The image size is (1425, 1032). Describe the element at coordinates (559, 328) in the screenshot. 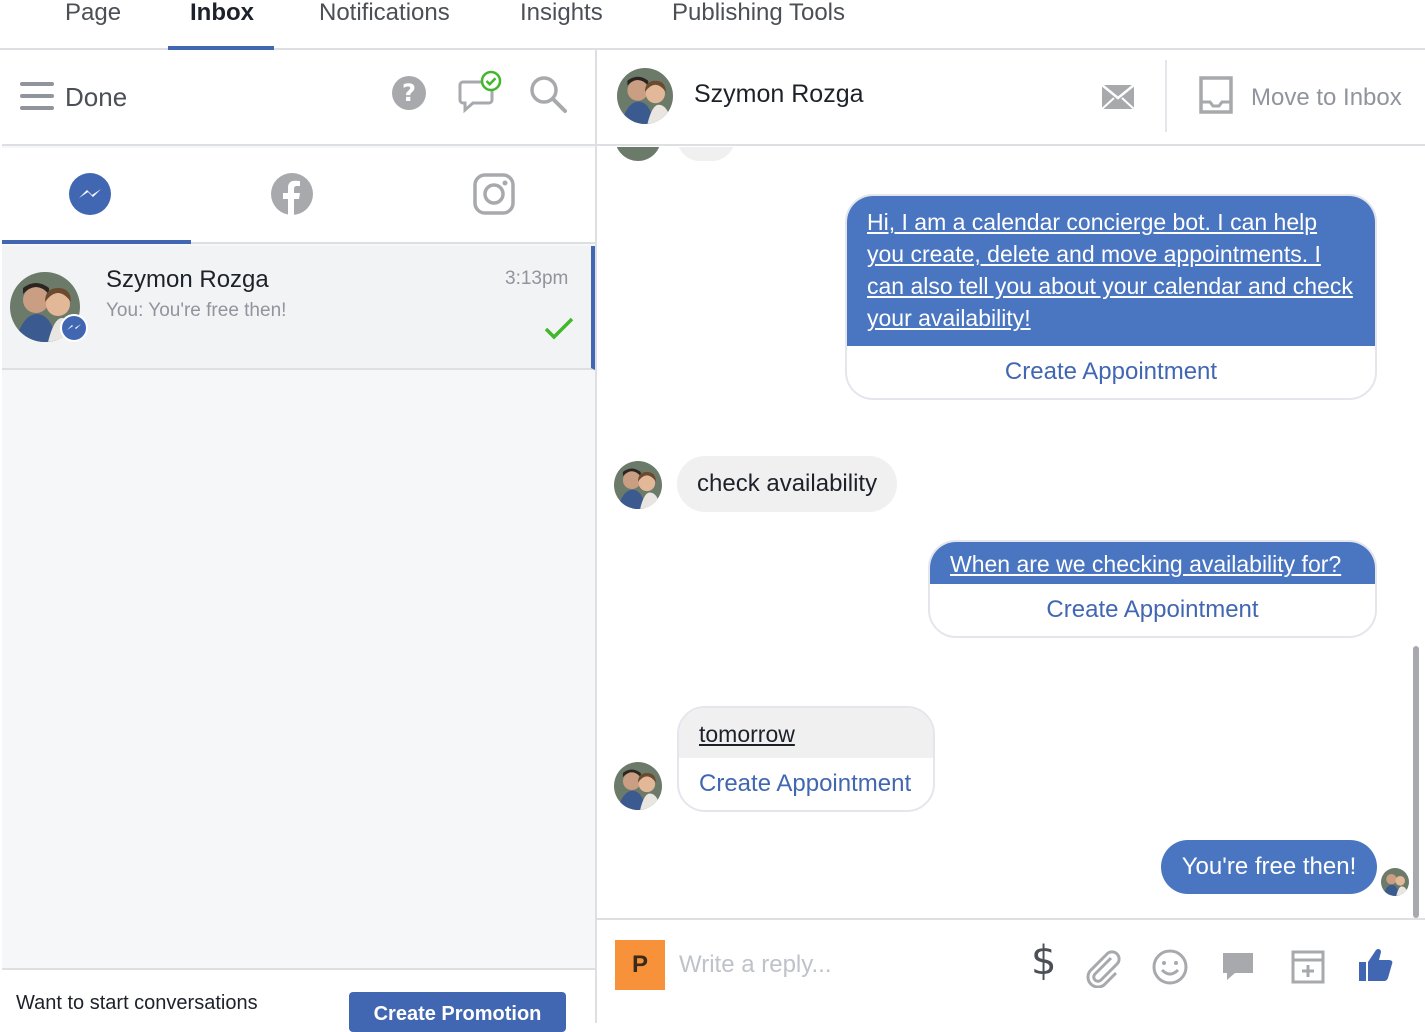

I see `check-icon` at that location.